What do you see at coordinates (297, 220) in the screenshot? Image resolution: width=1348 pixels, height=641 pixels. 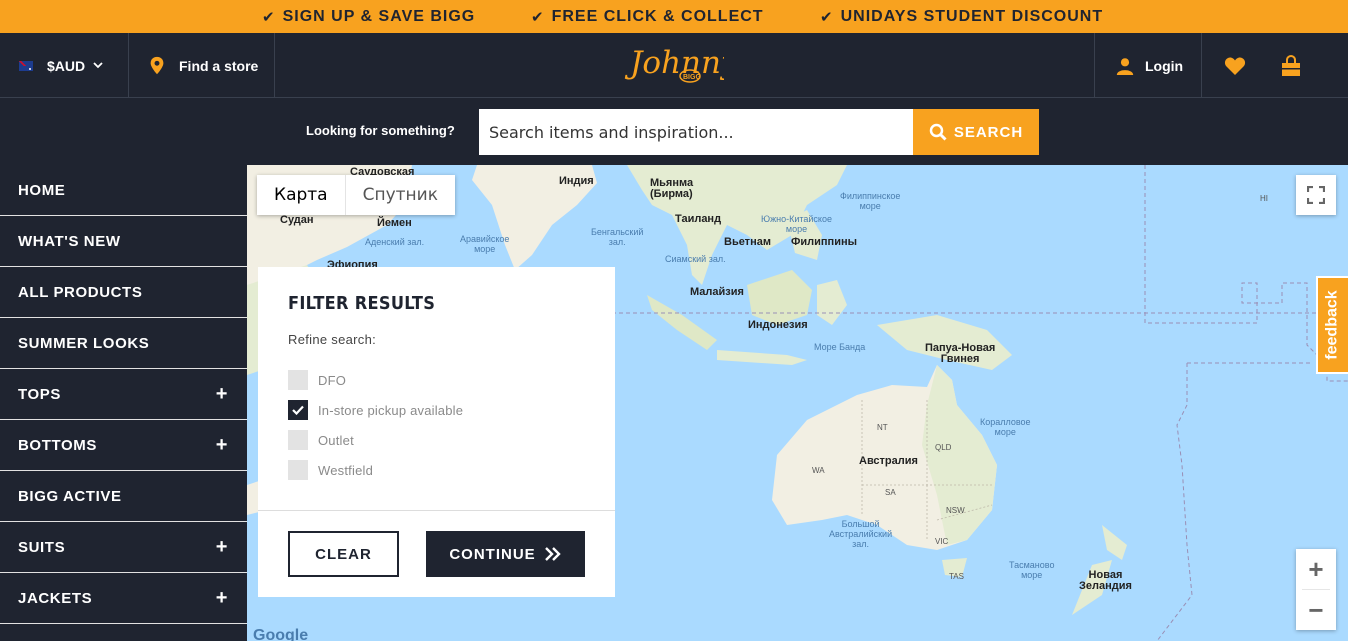 I see `map-label: Судан` at bounding box center [297, 220].